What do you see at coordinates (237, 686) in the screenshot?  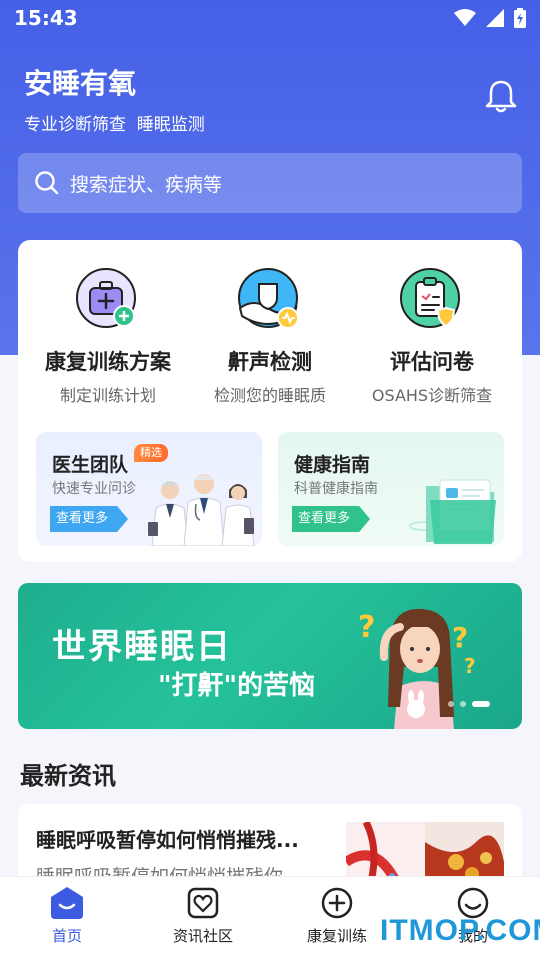 I see `banner-subtitle: "打鼾"的苦恼` at bounding box center [237, 686].